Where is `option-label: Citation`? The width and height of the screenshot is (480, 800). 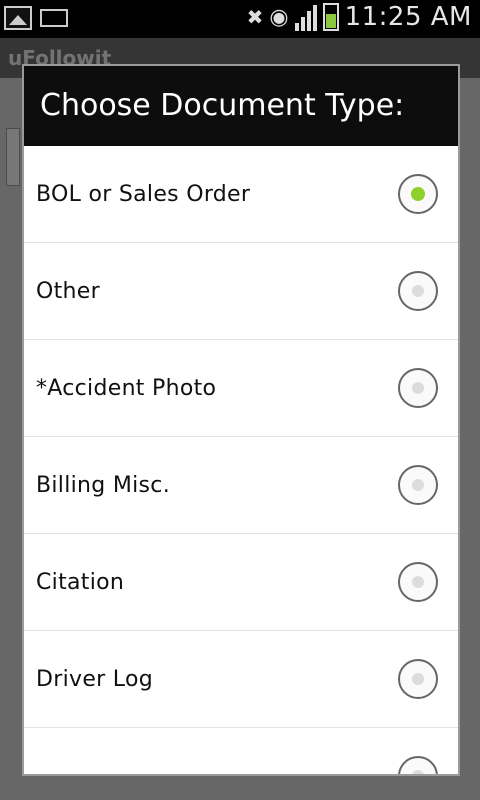
option-label: Citation is located at coordinates (80, 582).